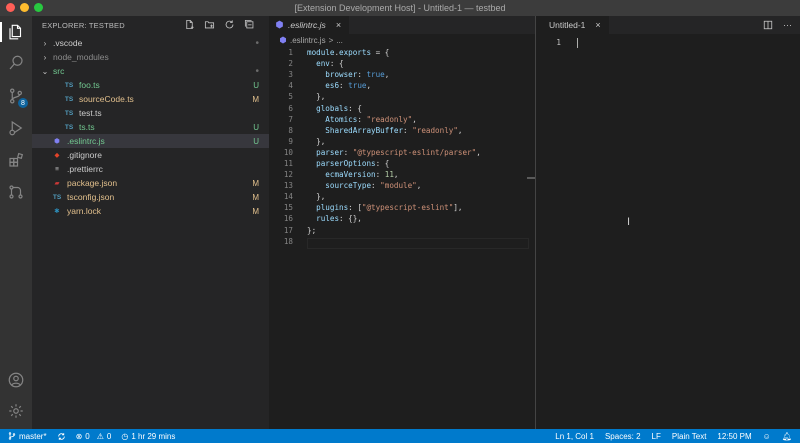 Image resolution: width=800 pixels, height=443 pixels. Describe the element at coordinates (10, 7) in the screenshot. I see `close-window-button` at that location.